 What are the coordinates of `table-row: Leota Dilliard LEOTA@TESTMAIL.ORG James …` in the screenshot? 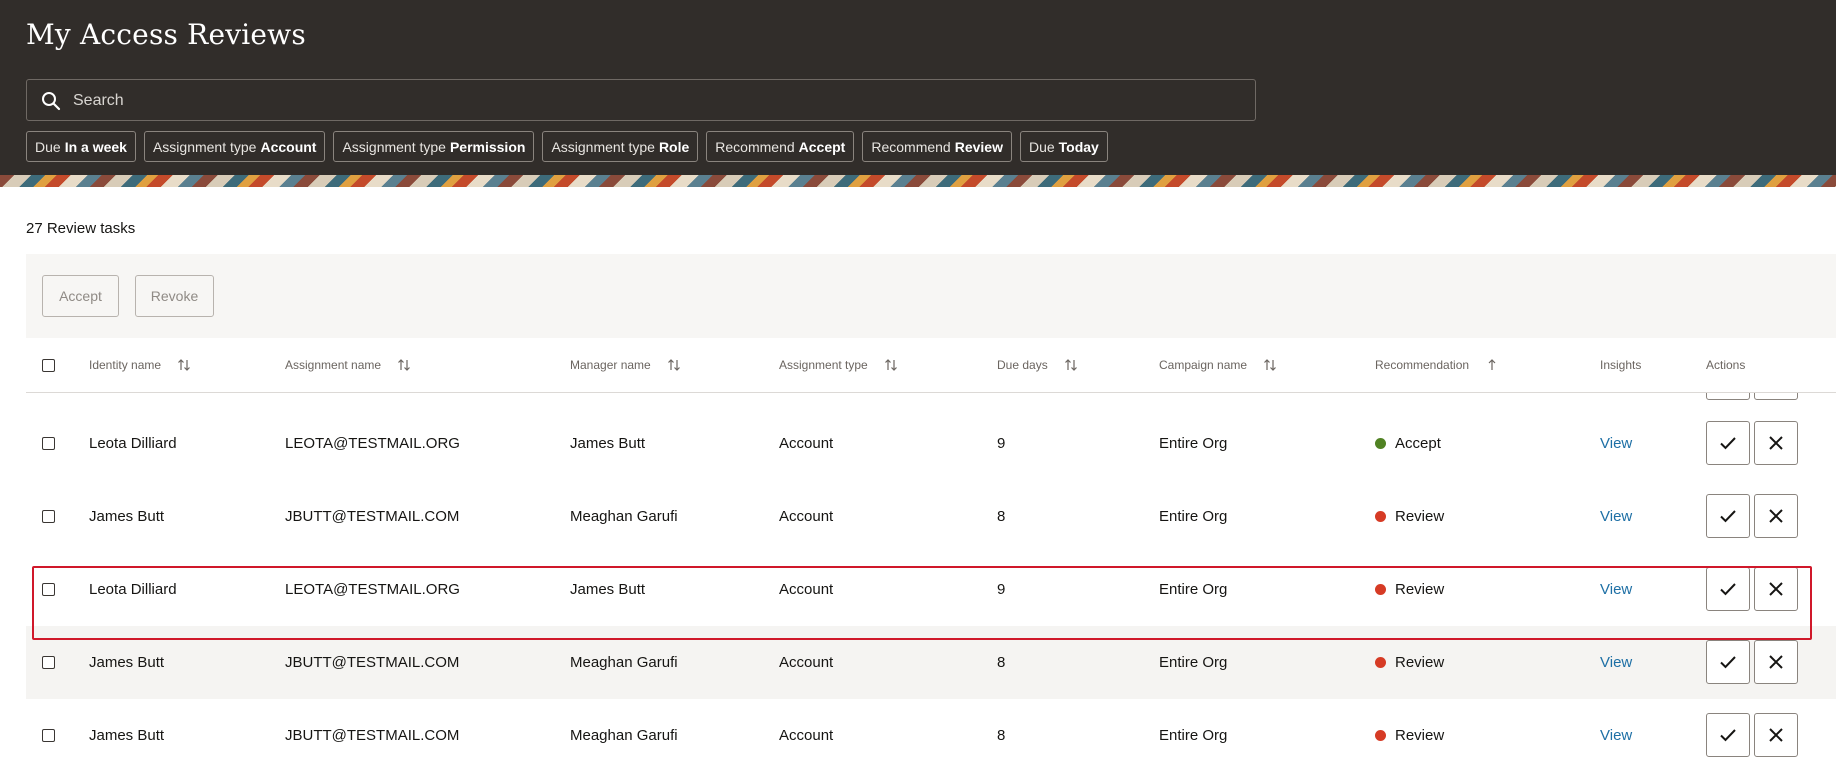 It's located at (931, 443).